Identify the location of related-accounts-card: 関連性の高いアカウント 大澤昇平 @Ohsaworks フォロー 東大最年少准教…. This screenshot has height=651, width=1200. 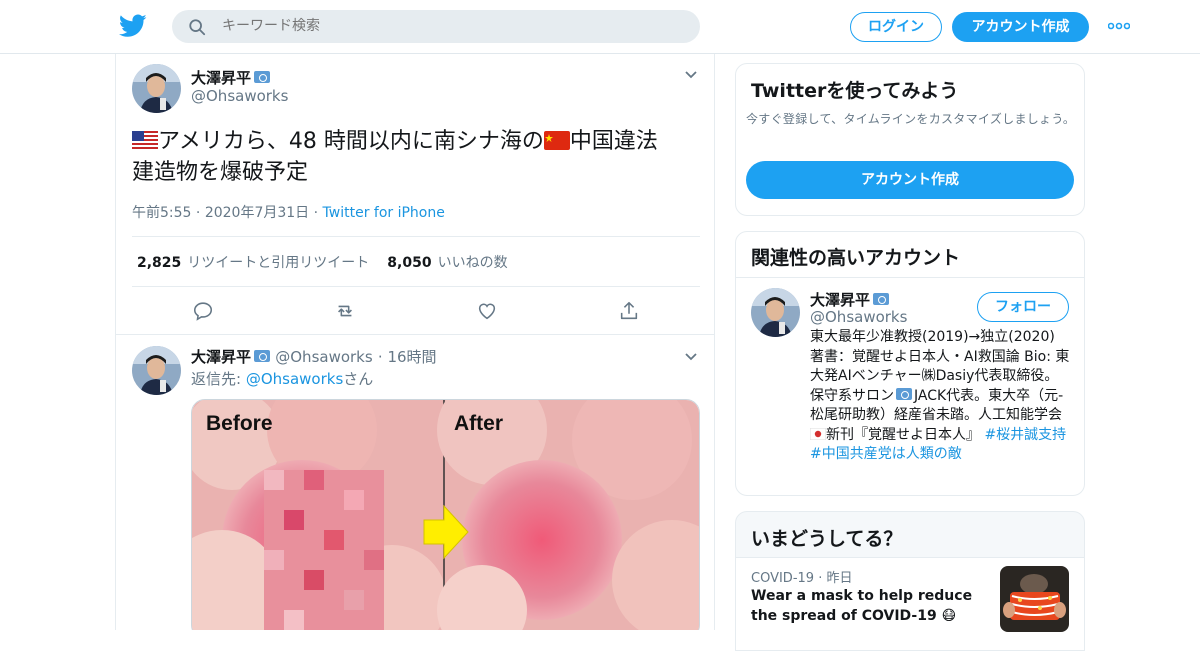
(910, 363).